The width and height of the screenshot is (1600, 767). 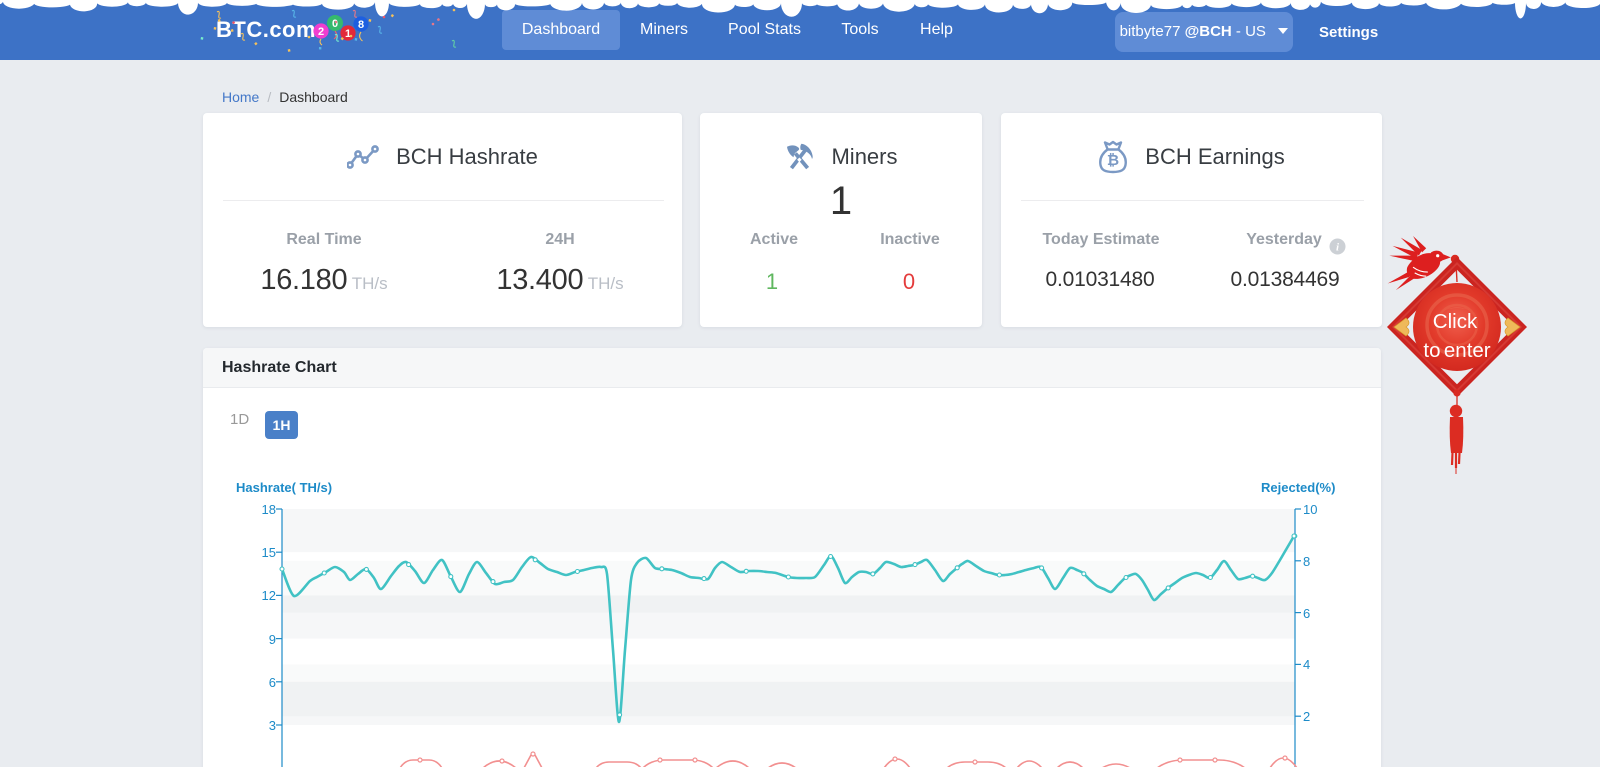 I want to click on svg-text: Hashrate( TH/s), so click(x=284, y=487).